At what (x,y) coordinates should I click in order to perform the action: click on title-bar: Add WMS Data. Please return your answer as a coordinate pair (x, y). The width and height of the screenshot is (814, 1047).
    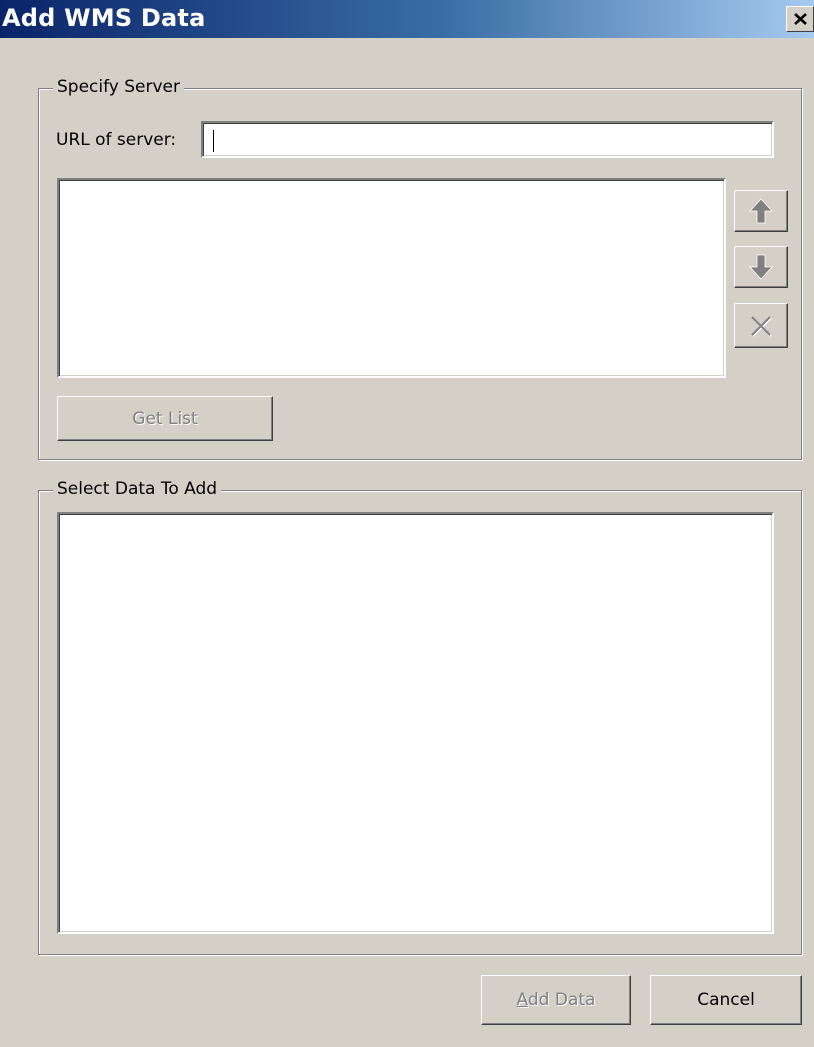
    Looking at the image, I should click on (407, 19).